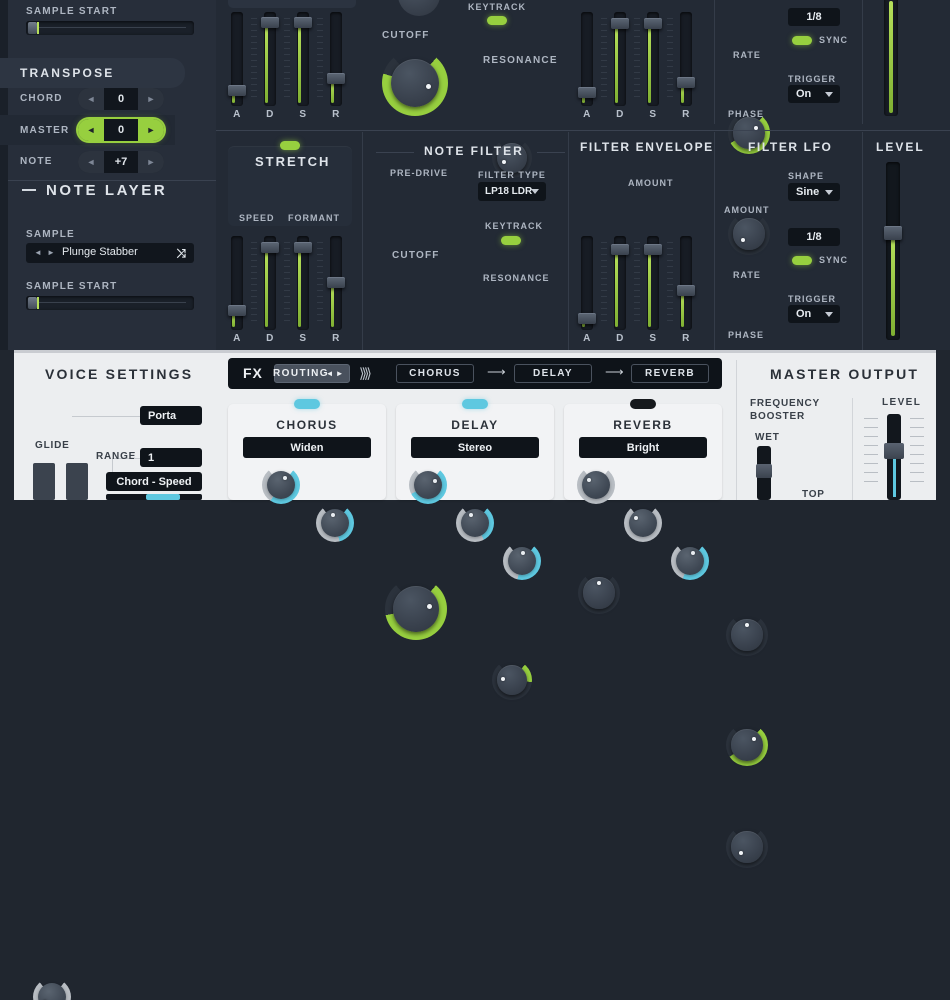 The width and height of the screenshot is (950, 1000). What do you see at coordinates (599, 593) in the screenshot?
I see `filter-env-amount-knob` at bounding box center [599, 593].